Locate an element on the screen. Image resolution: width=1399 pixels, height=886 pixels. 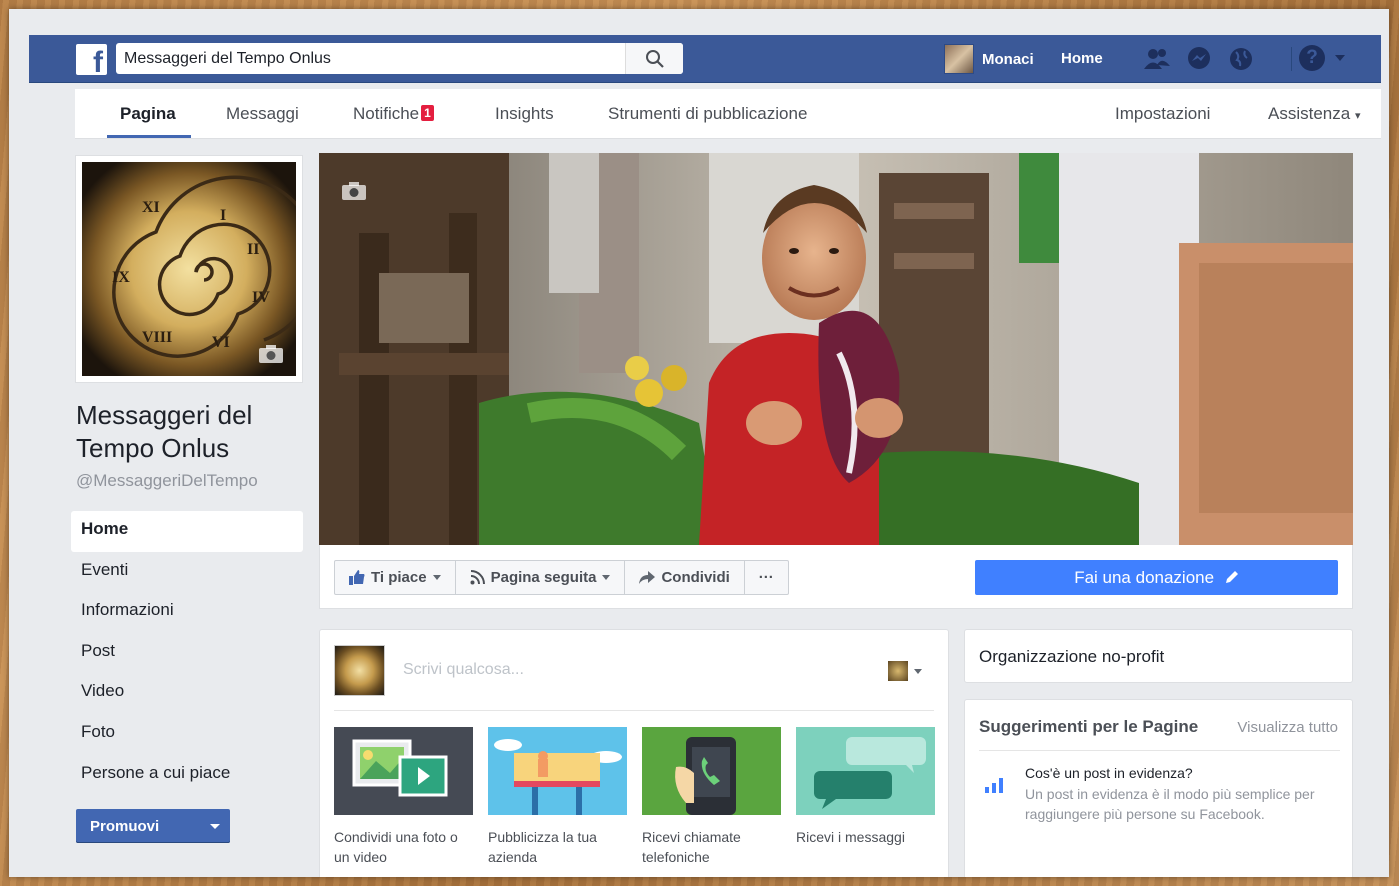
top-bar: f Messaggeri del Tempo Onlus Monaci Home is located at coordinates (705, 59).